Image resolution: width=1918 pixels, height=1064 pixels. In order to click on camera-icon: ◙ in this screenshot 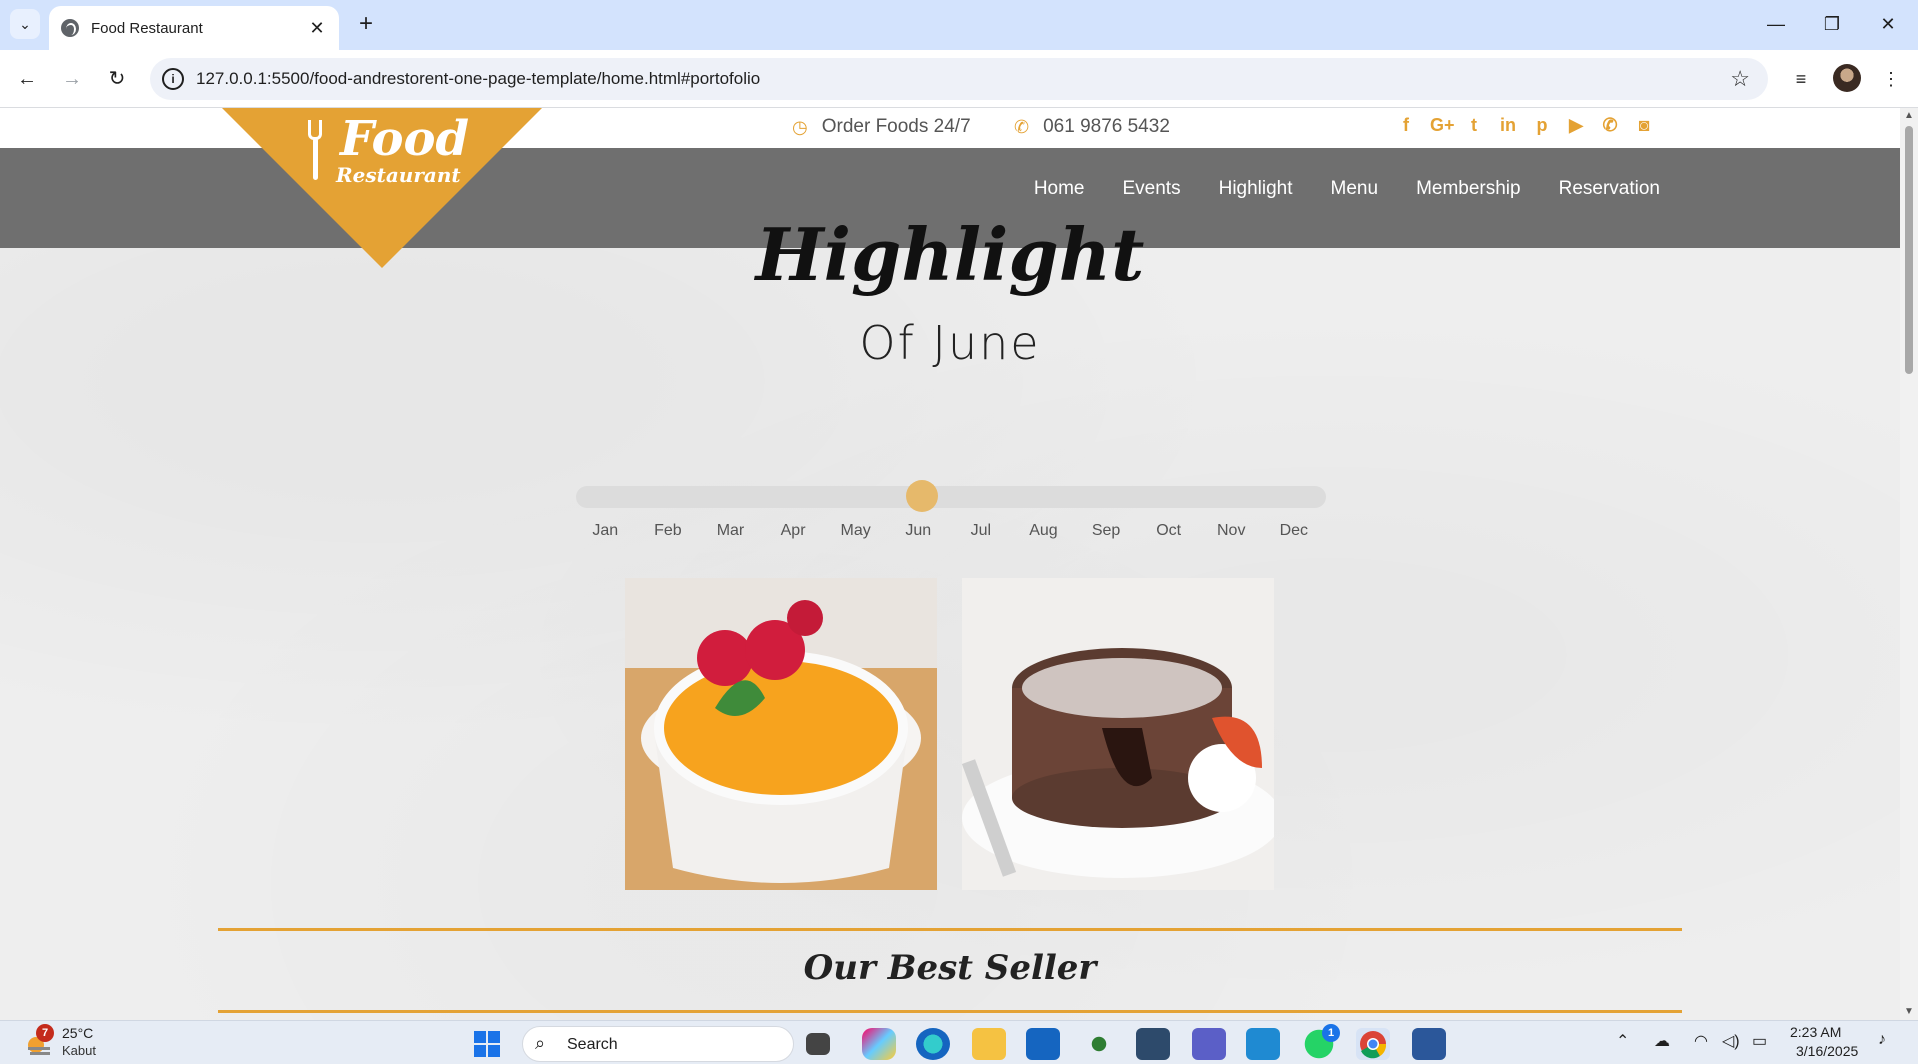, I will do `click(1644, 125)`.